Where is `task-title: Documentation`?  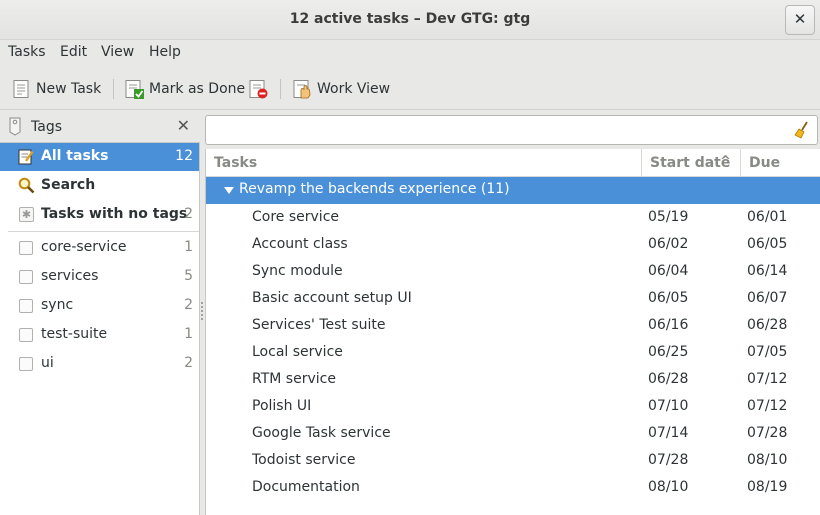 task-title: Documentation is located at coordinates (306, 487).